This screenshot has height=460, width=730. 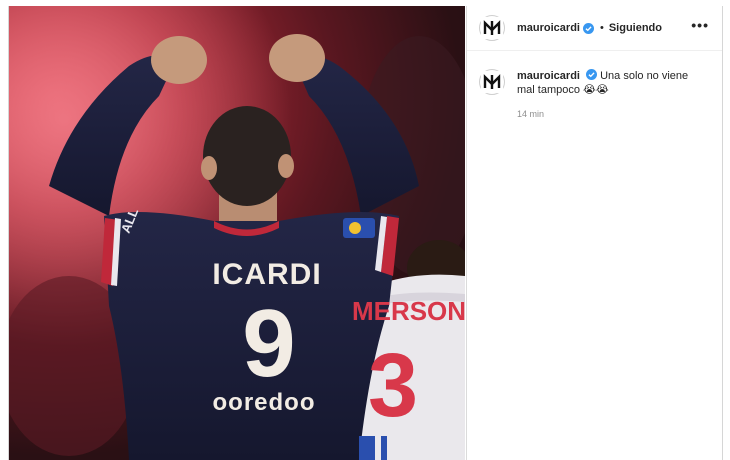 I want to click on post-header: mauroicardi • Siguiendo •••, so click(x=594, y=28).